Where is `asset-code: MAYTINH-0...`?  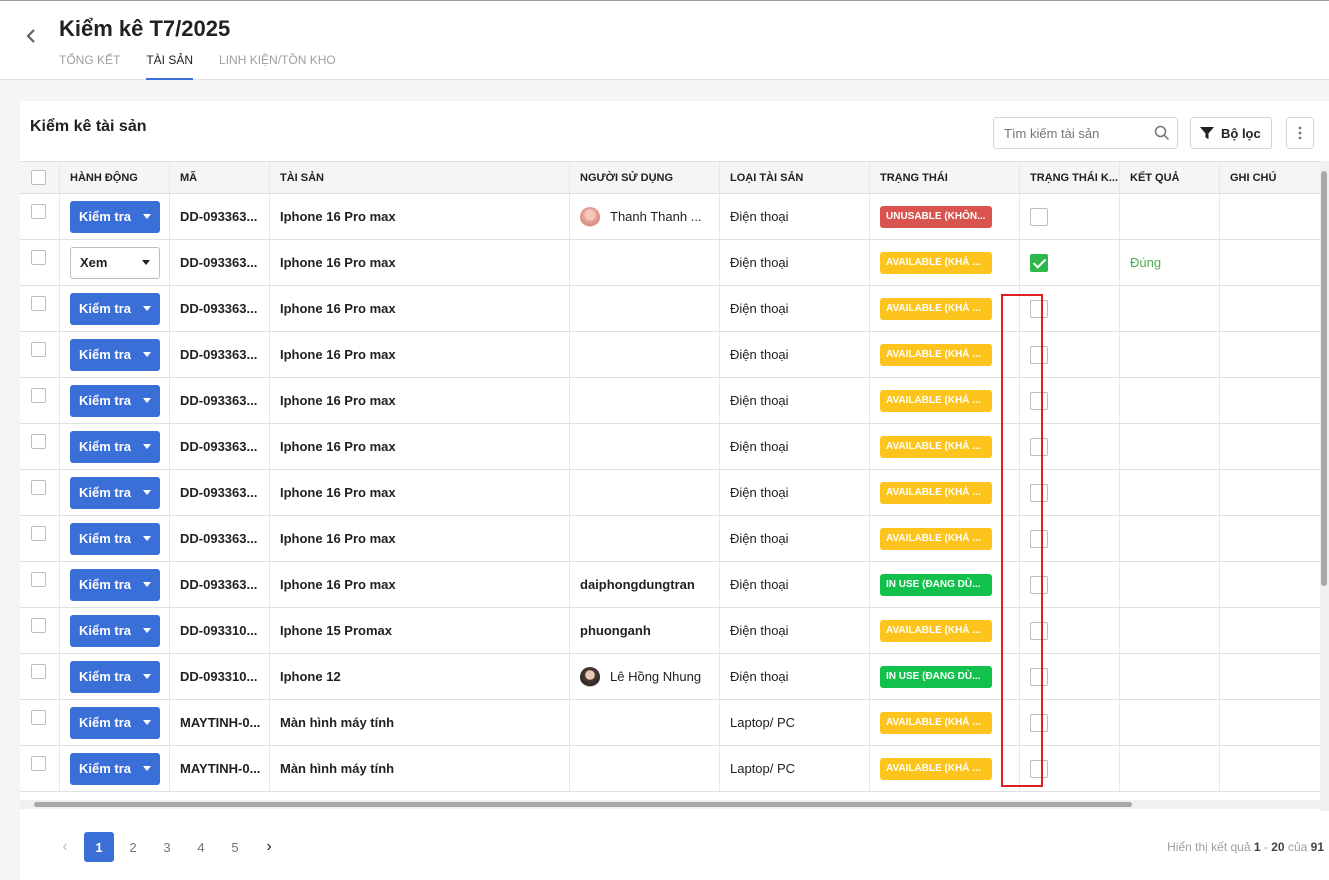
asset-code: MAYTINH-0... is located at coordinates (220, 722).